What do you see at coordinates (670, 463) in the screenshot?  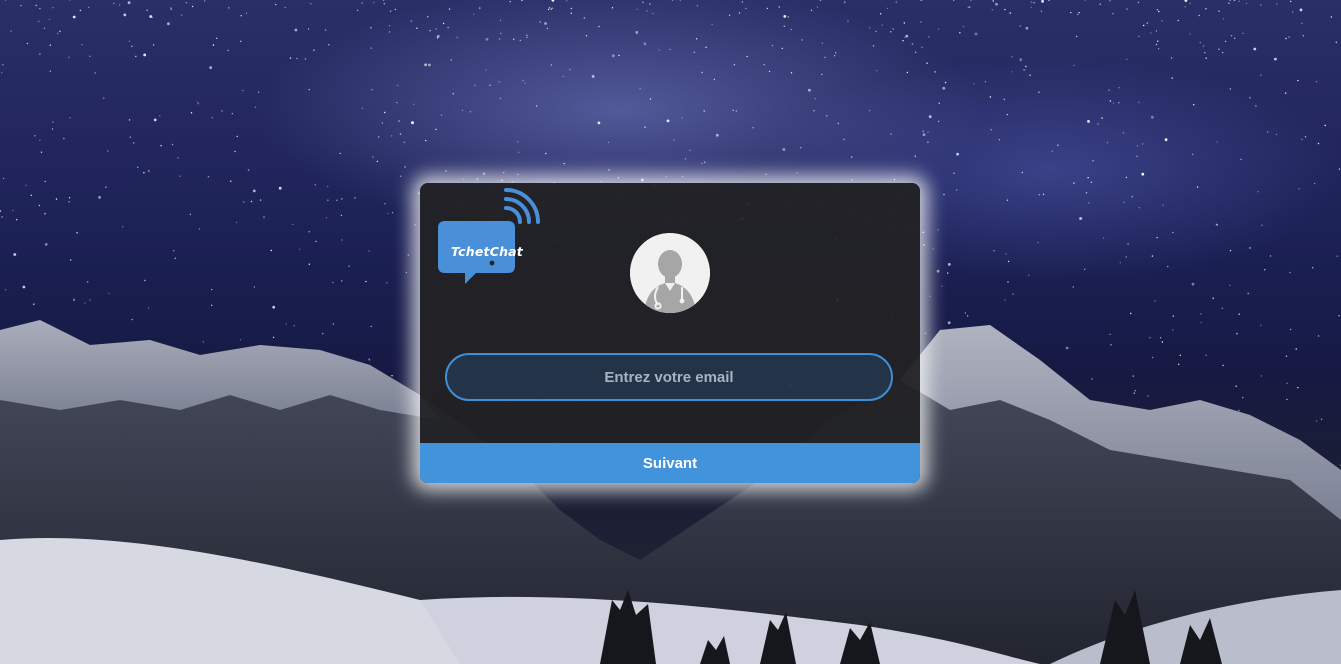 I see `next-button: Suivant` at bounding box center [670, 463].